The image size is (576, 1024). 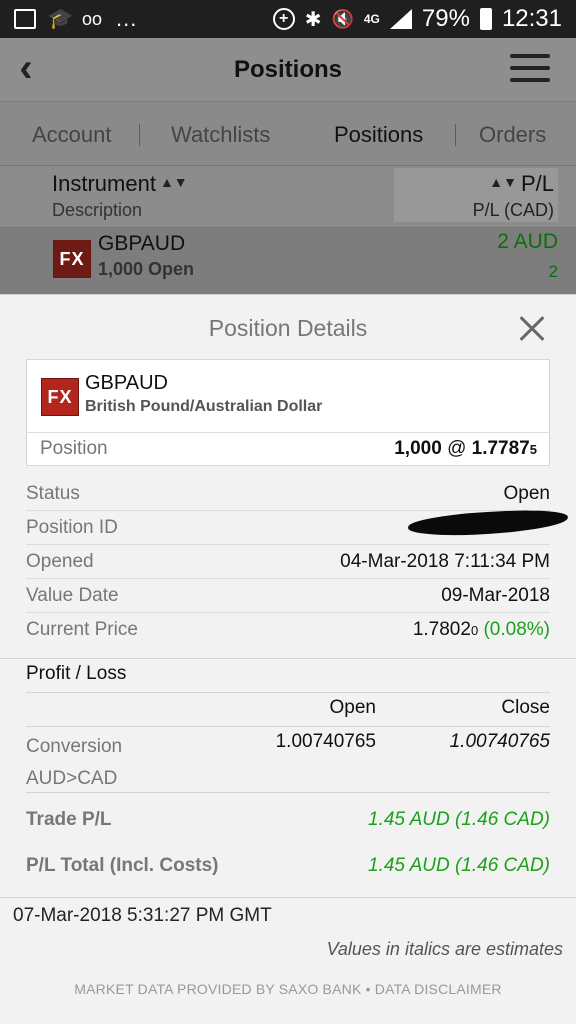 What do you see at coordinates (142, 915) in the screenshot?
I see `timestamp: 07-Mar-2018 5:31:27 PM GMT` at bounding box center [142, 915].